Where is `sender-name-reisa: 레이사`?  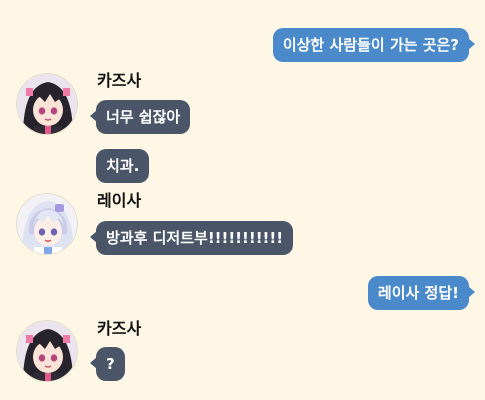
sender-name-reisa: 레이사 is located at coordinates (119, 200).